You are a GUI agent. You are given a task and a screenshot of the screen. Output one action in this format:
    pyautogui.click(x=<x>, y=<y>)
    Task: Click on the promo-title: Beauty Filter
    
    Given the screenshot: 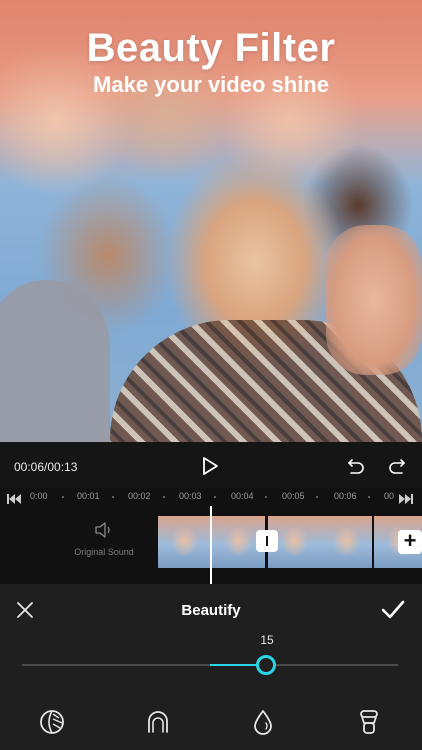 What is the action you would take?
    pyautogui.click(x=211, y=48)
    